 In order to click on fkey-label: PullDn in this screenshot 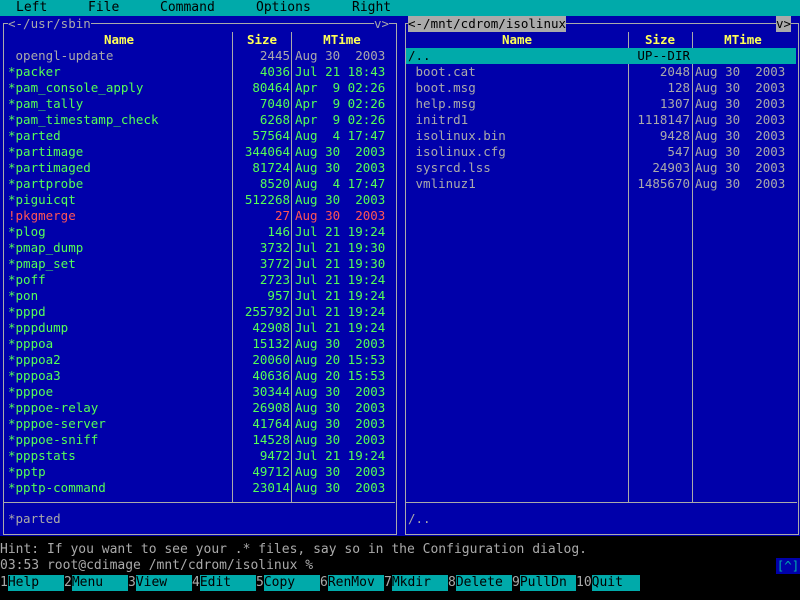, I will do `click(547, 583)`.